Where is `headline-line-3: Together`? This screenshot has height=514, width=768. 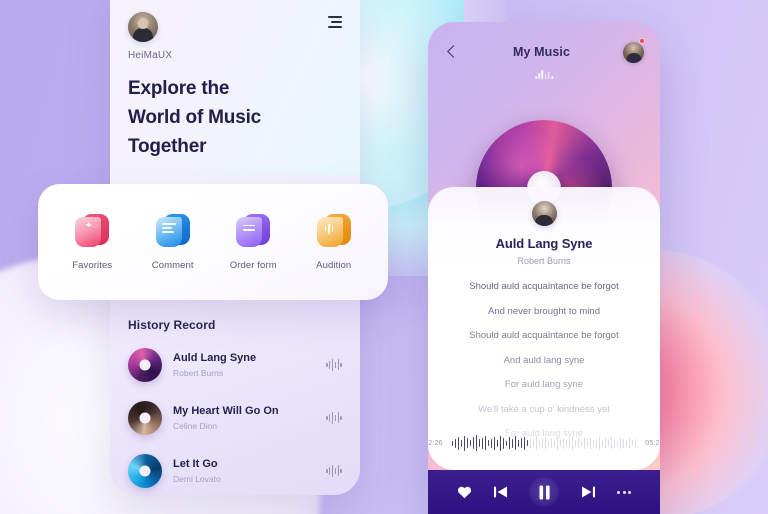 headline-line-3: Together is located at coordinates (167, 146).